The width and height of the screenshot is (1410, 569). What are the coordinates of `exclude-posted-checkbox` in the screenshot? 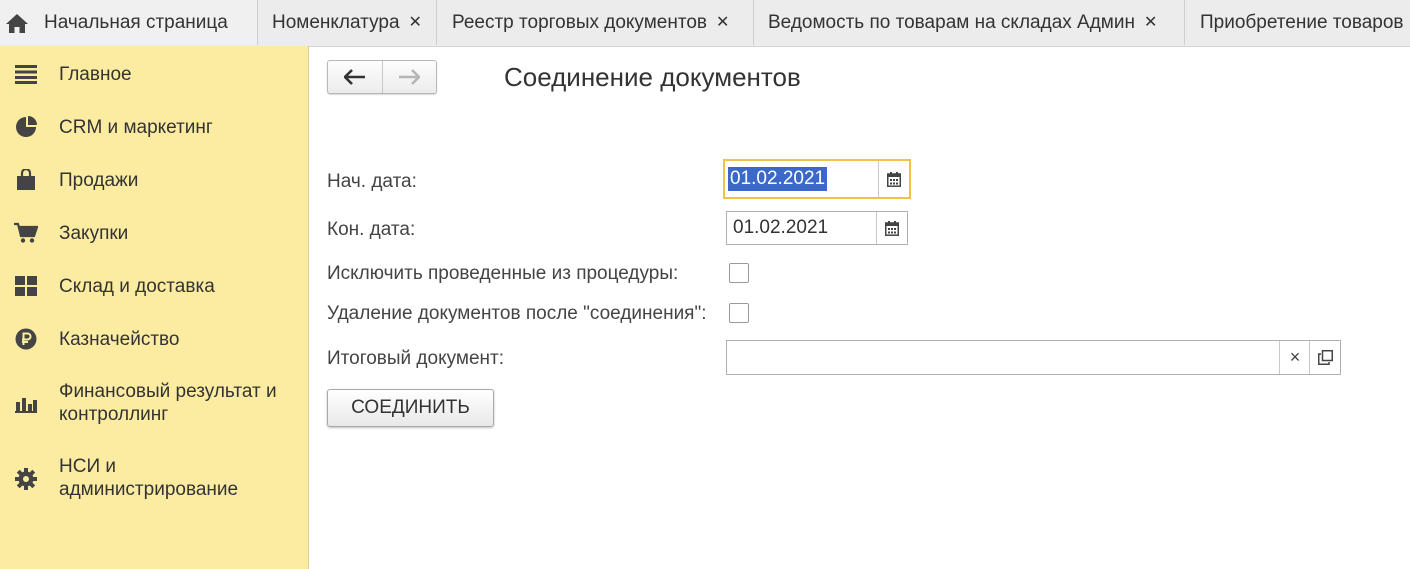 It's located at (739, 273).